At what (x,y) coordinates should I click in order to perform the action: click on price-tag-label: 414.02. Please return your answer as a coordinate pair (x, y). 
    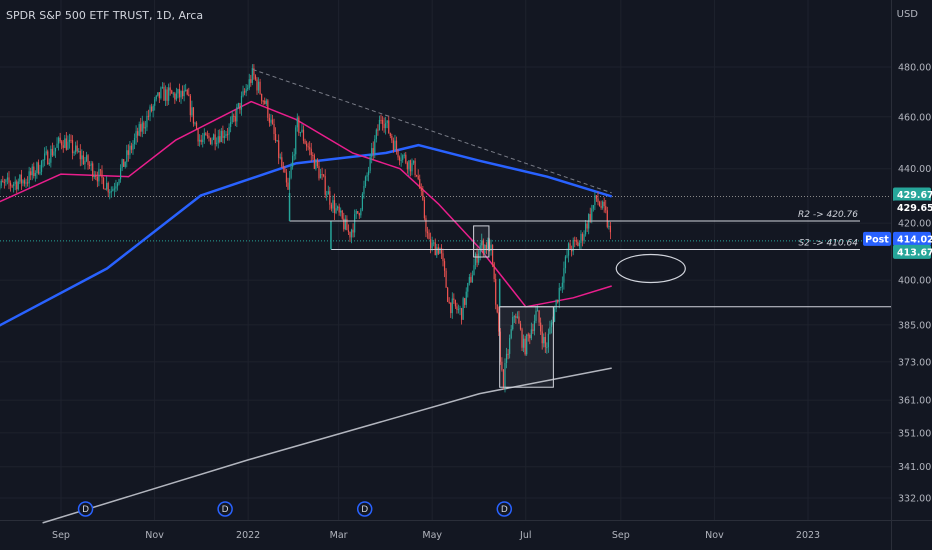
    Looking at the image, I should click on (914, 239).